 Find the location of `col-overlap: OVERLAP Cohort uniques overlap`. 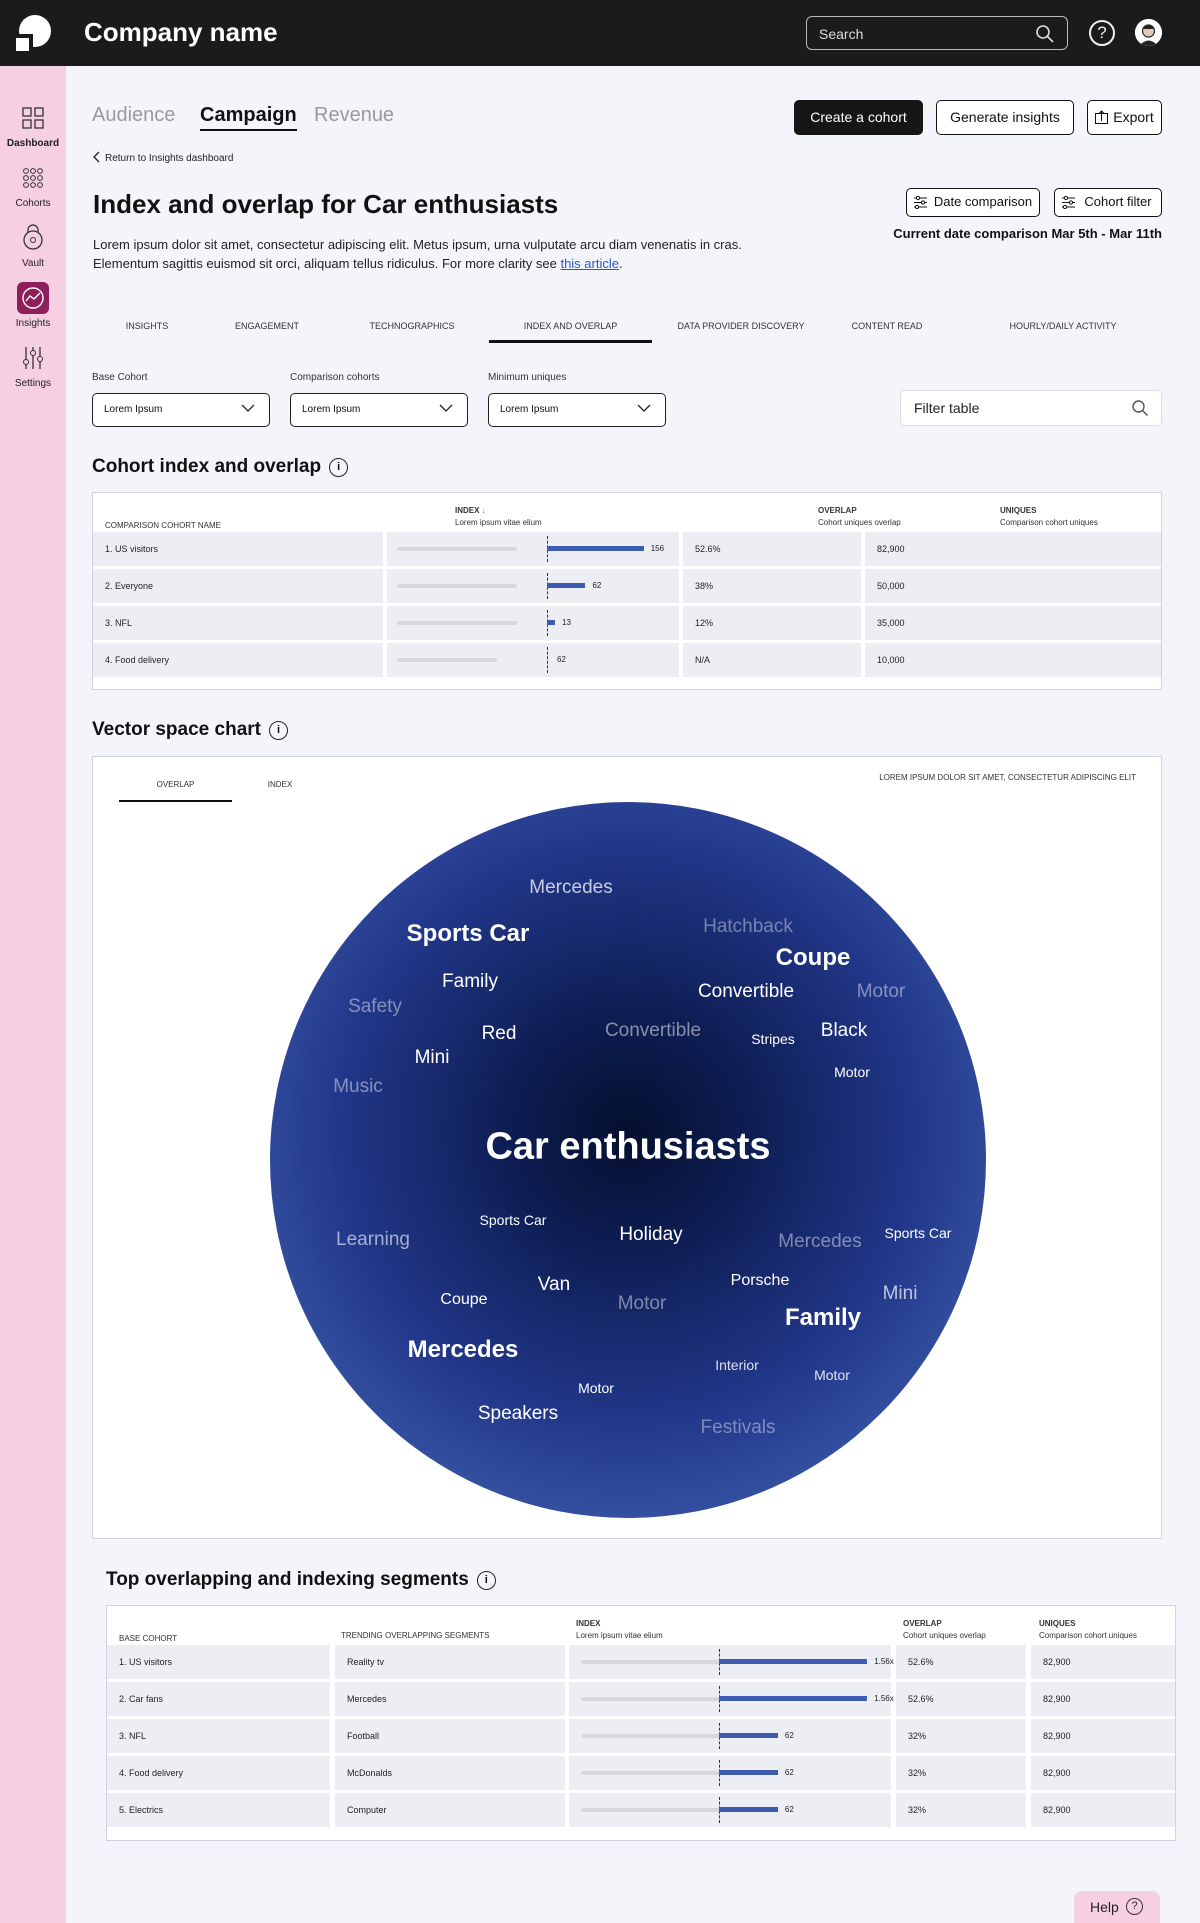

col-overlap: OVERLAP Cohort uniques overlap is located at coordinates (859, 517).